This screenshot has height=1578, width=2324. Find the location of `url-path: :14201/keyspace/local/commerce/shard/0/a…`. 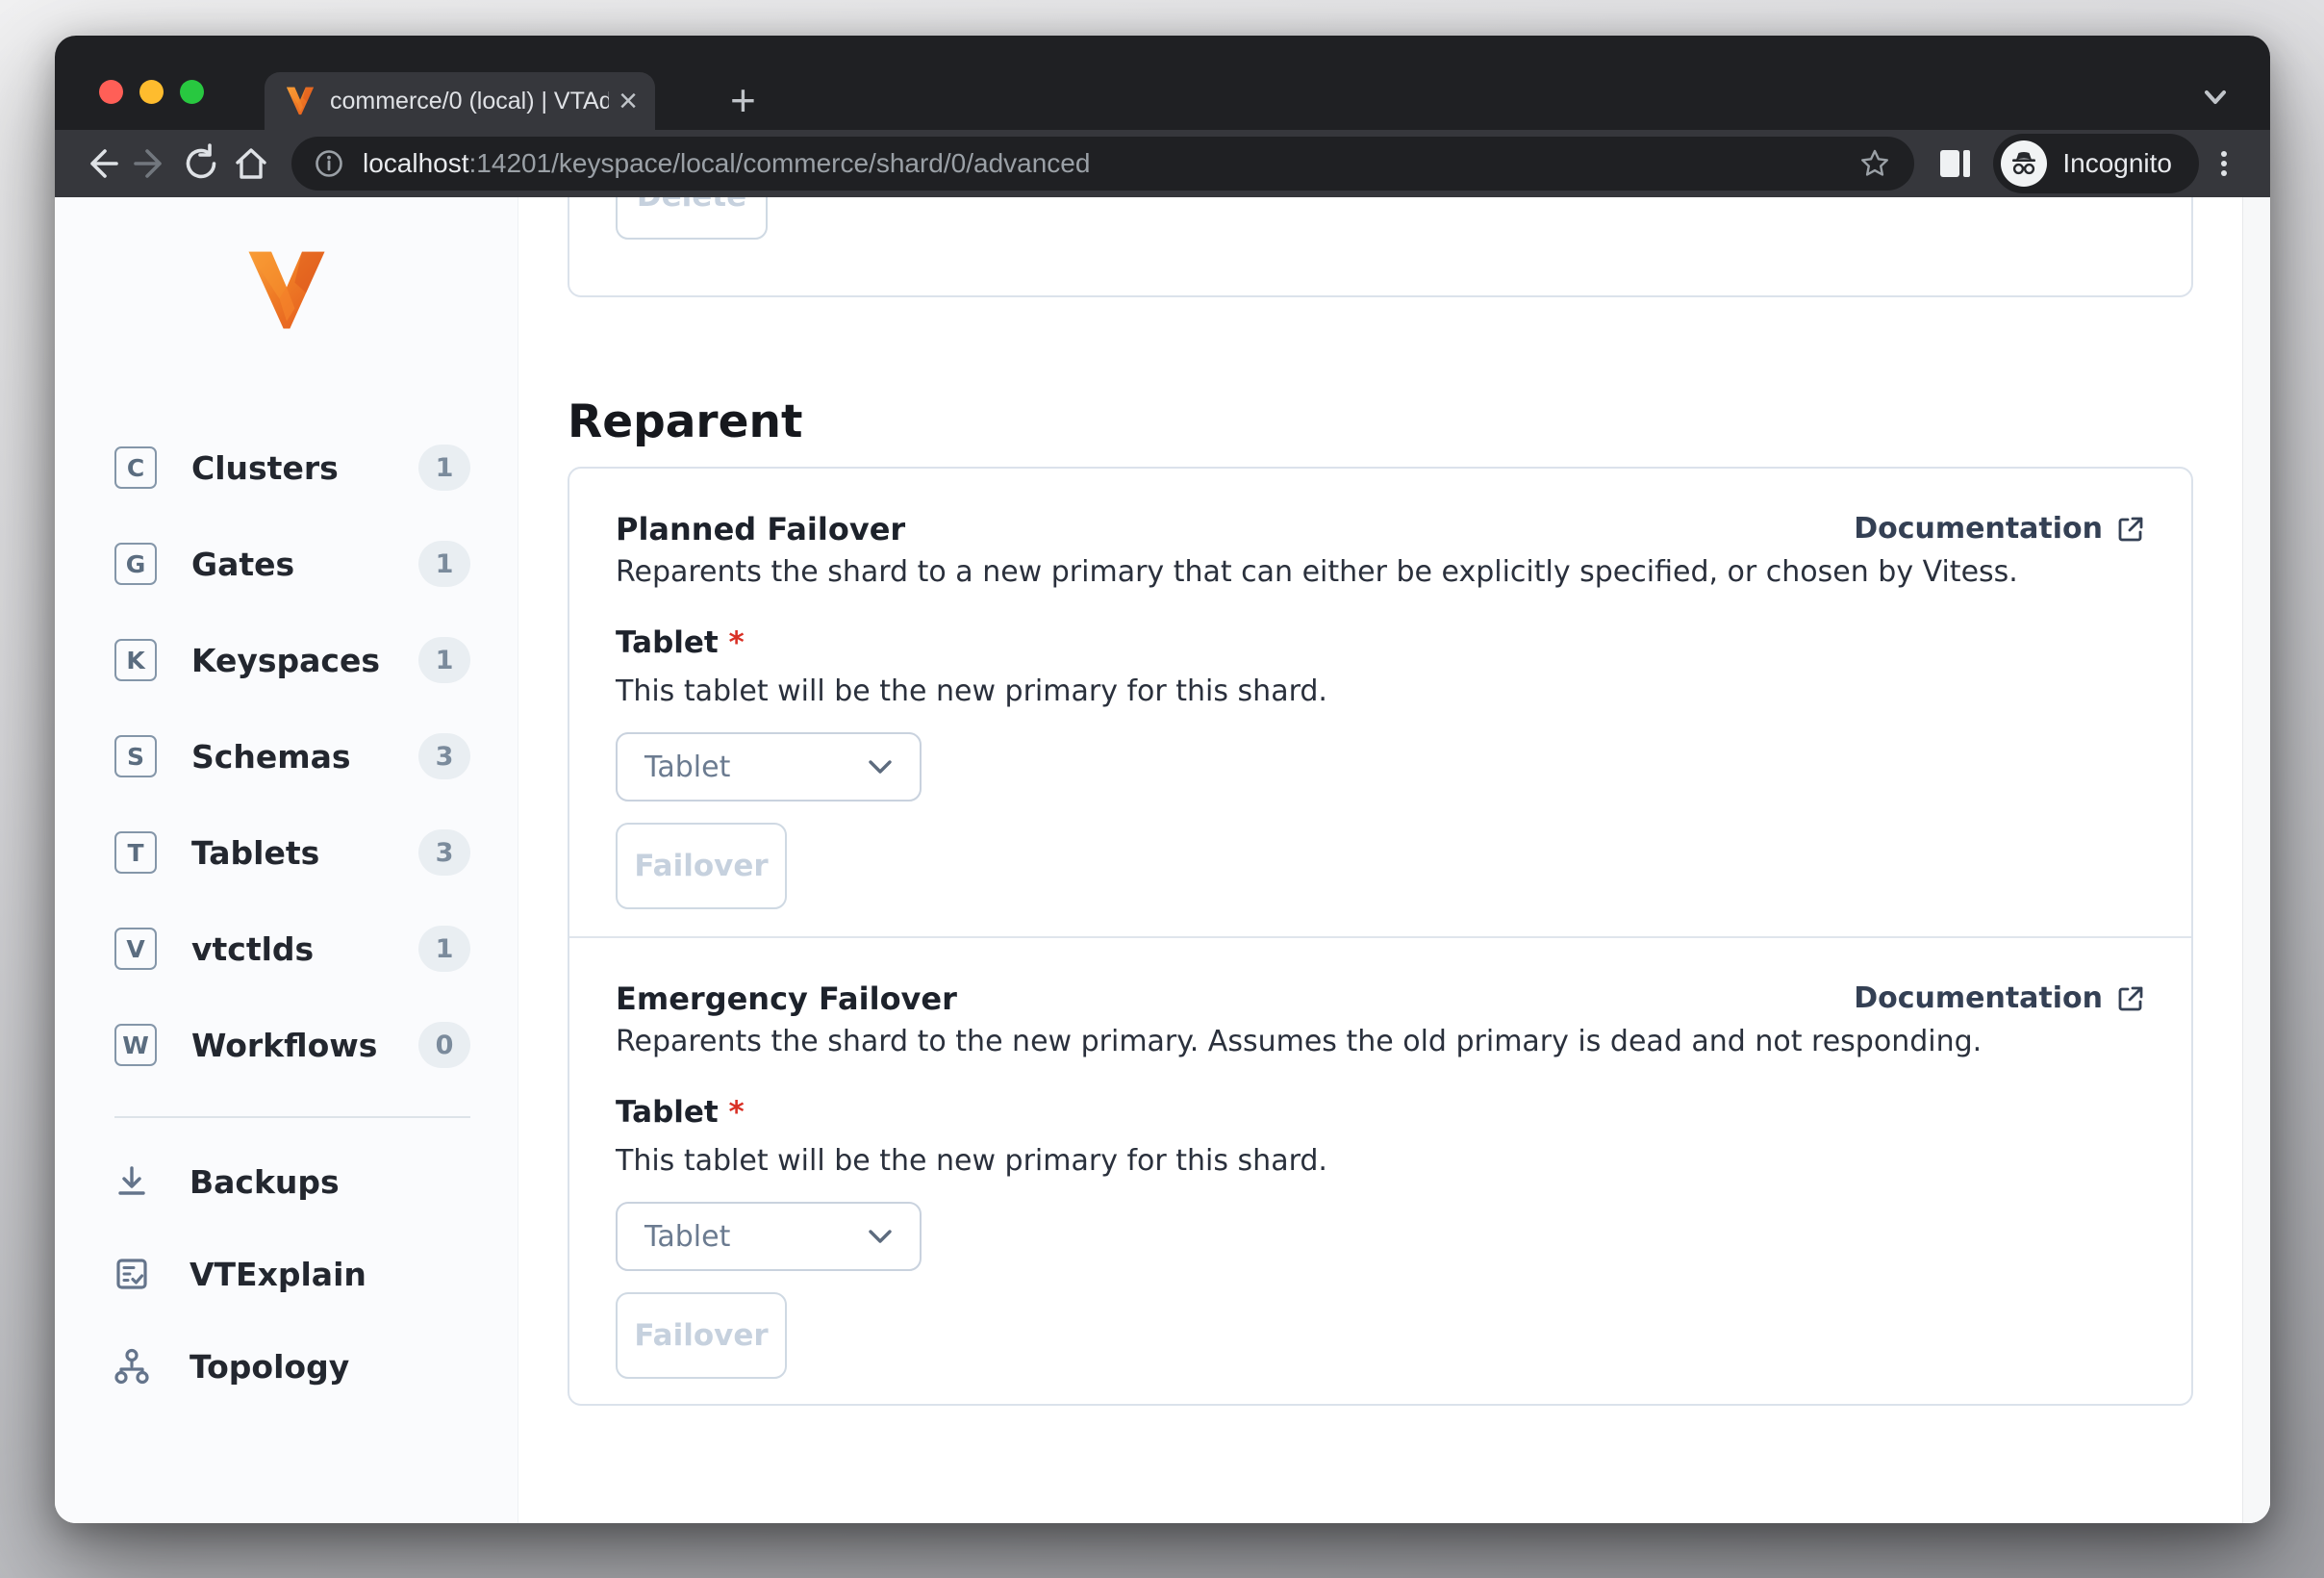

url-path: :14201/keyspace/local/commerce/shard/0/a… is located at coordinates (779, 163).